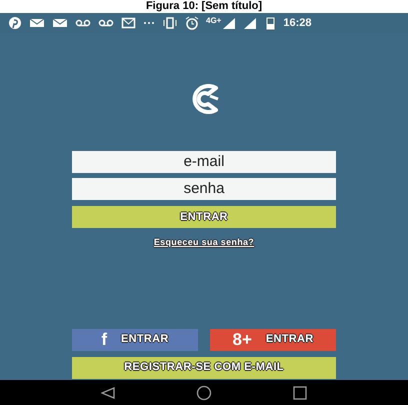  I want to click on battery-icon, so click(270, 23).